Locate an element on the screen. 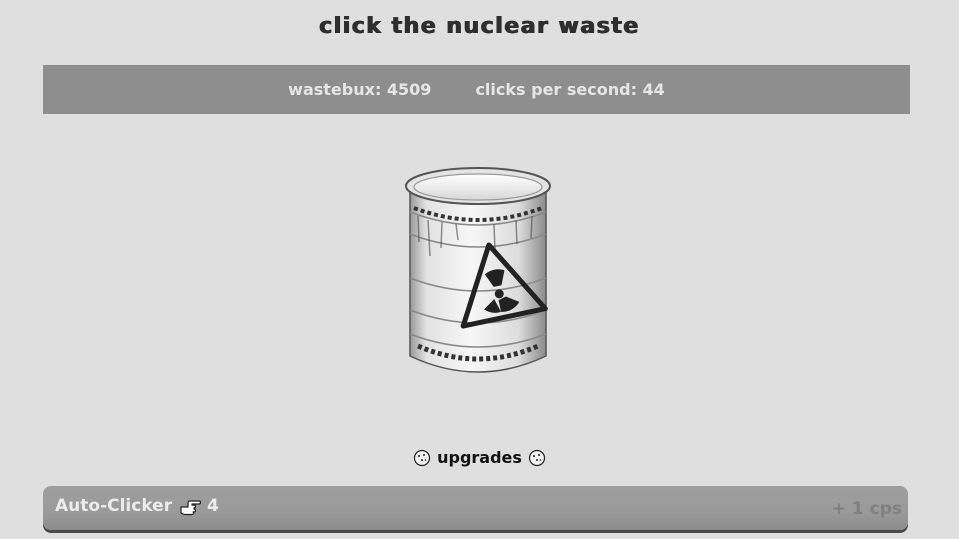 The height and width of the screenshot is (539, 959). stats-bar: wastebux: 4509 clicks per second: 44 is located at coordinates (476, 89).